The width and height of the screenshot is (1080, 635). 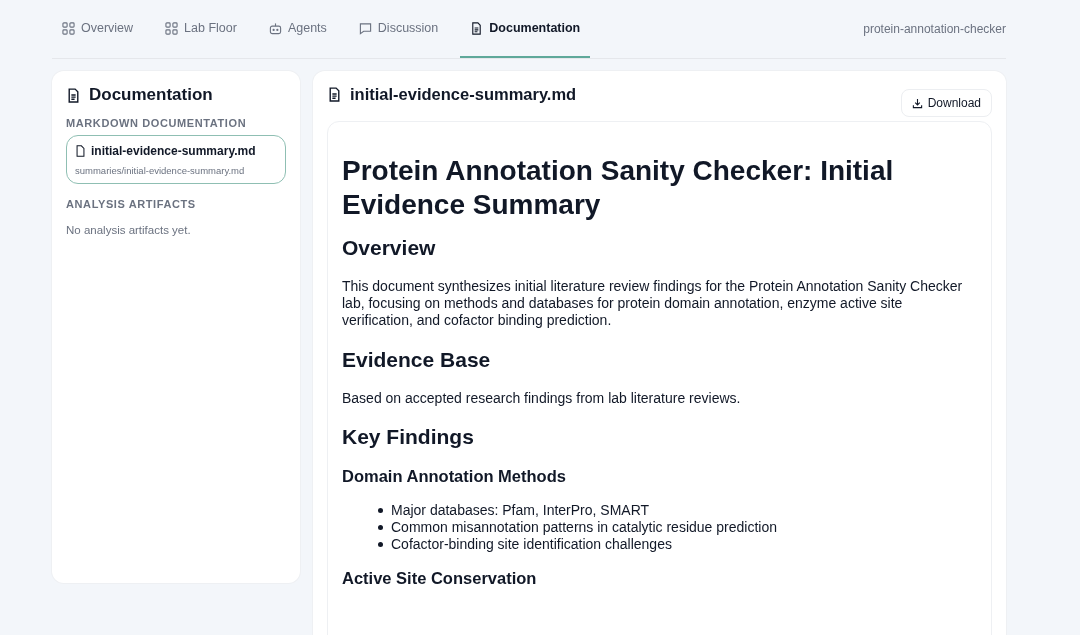 I want to click on section-heading: Overview, so click(x=389, y=248).